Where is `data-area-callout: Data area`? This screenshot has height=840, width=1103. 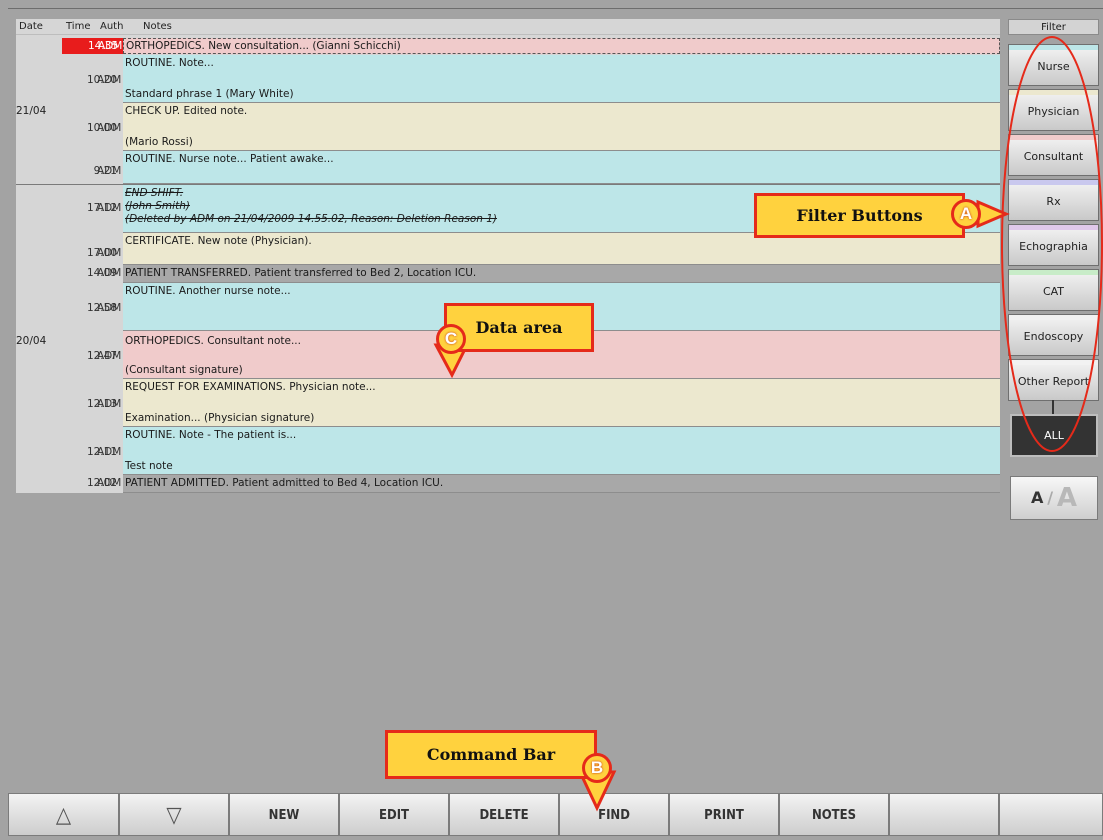 data-area-callout: Data area is located at coordinates (519, 327).